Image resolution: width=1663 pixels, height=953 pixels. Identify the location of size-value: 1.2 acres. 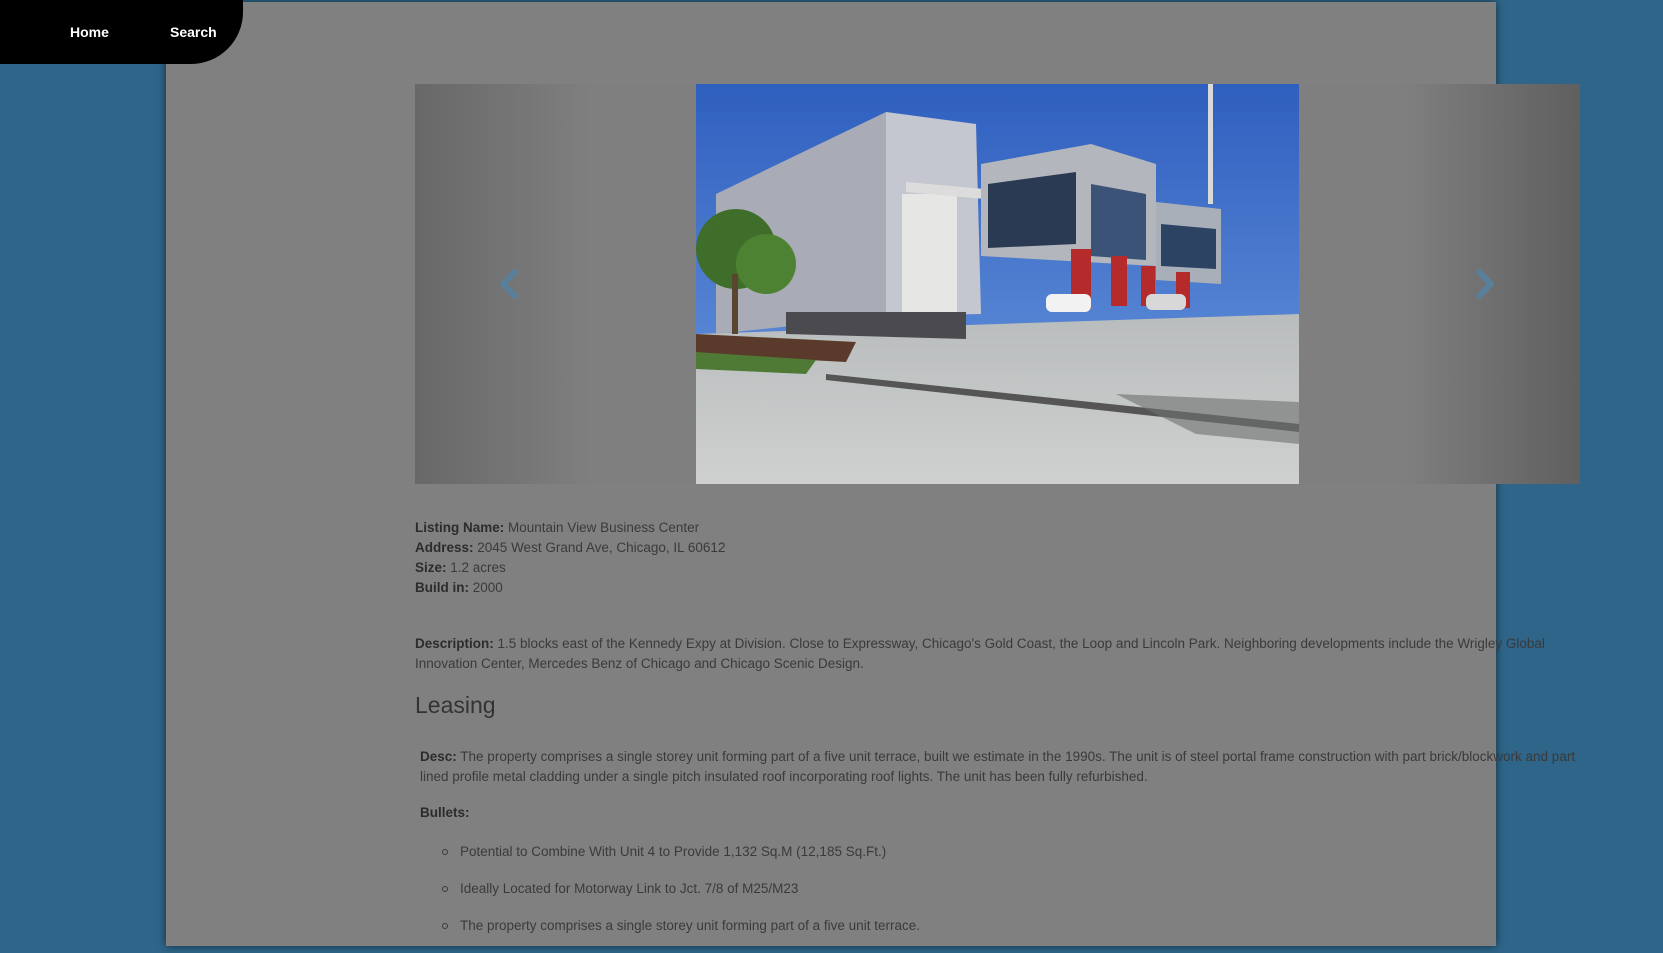
(478, 567).